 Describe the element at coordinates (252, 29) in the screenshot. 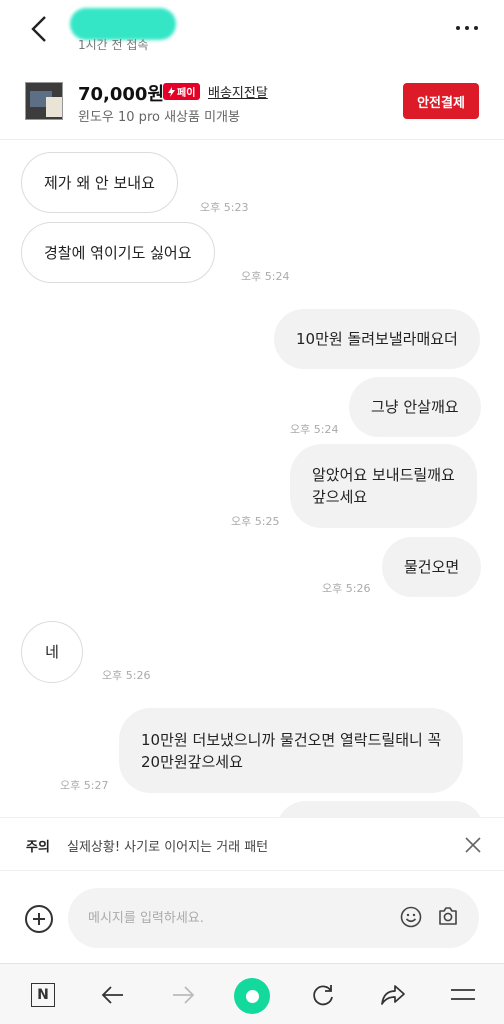

I see `chat-header: 1시간 전 접속` at that location.